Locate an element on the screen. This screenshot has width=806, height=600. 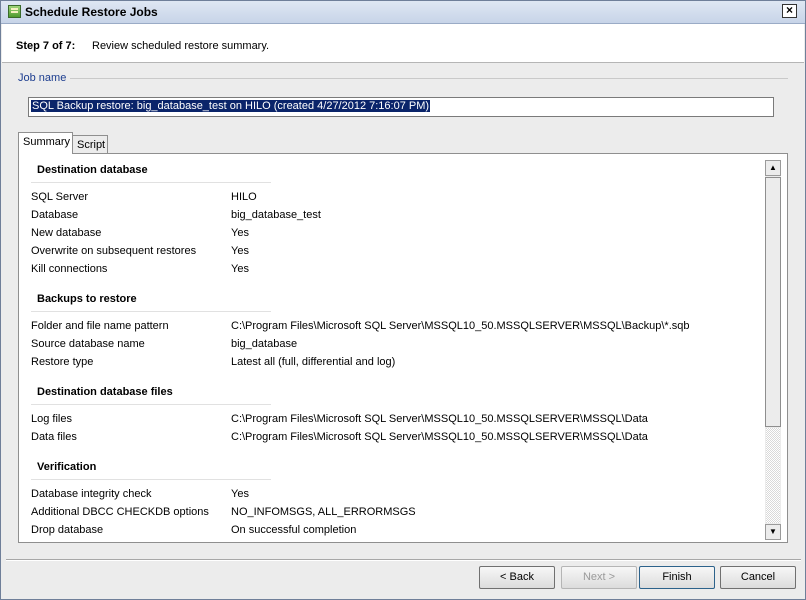
section-heading-backups: Backups to restore is located at coordinates (87, 299).